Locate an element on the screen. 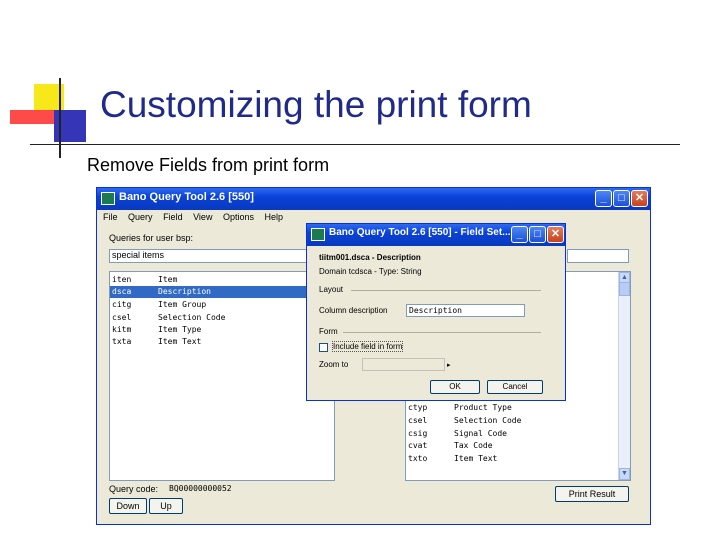 Image resolution: width=720 pixels, height=540 pixels. slide-subtitle: Remove Fields from print form is located at coordinates (208, 165).